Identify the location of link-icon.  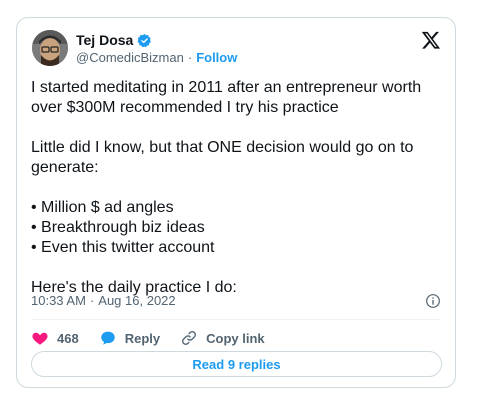
(189, 338).